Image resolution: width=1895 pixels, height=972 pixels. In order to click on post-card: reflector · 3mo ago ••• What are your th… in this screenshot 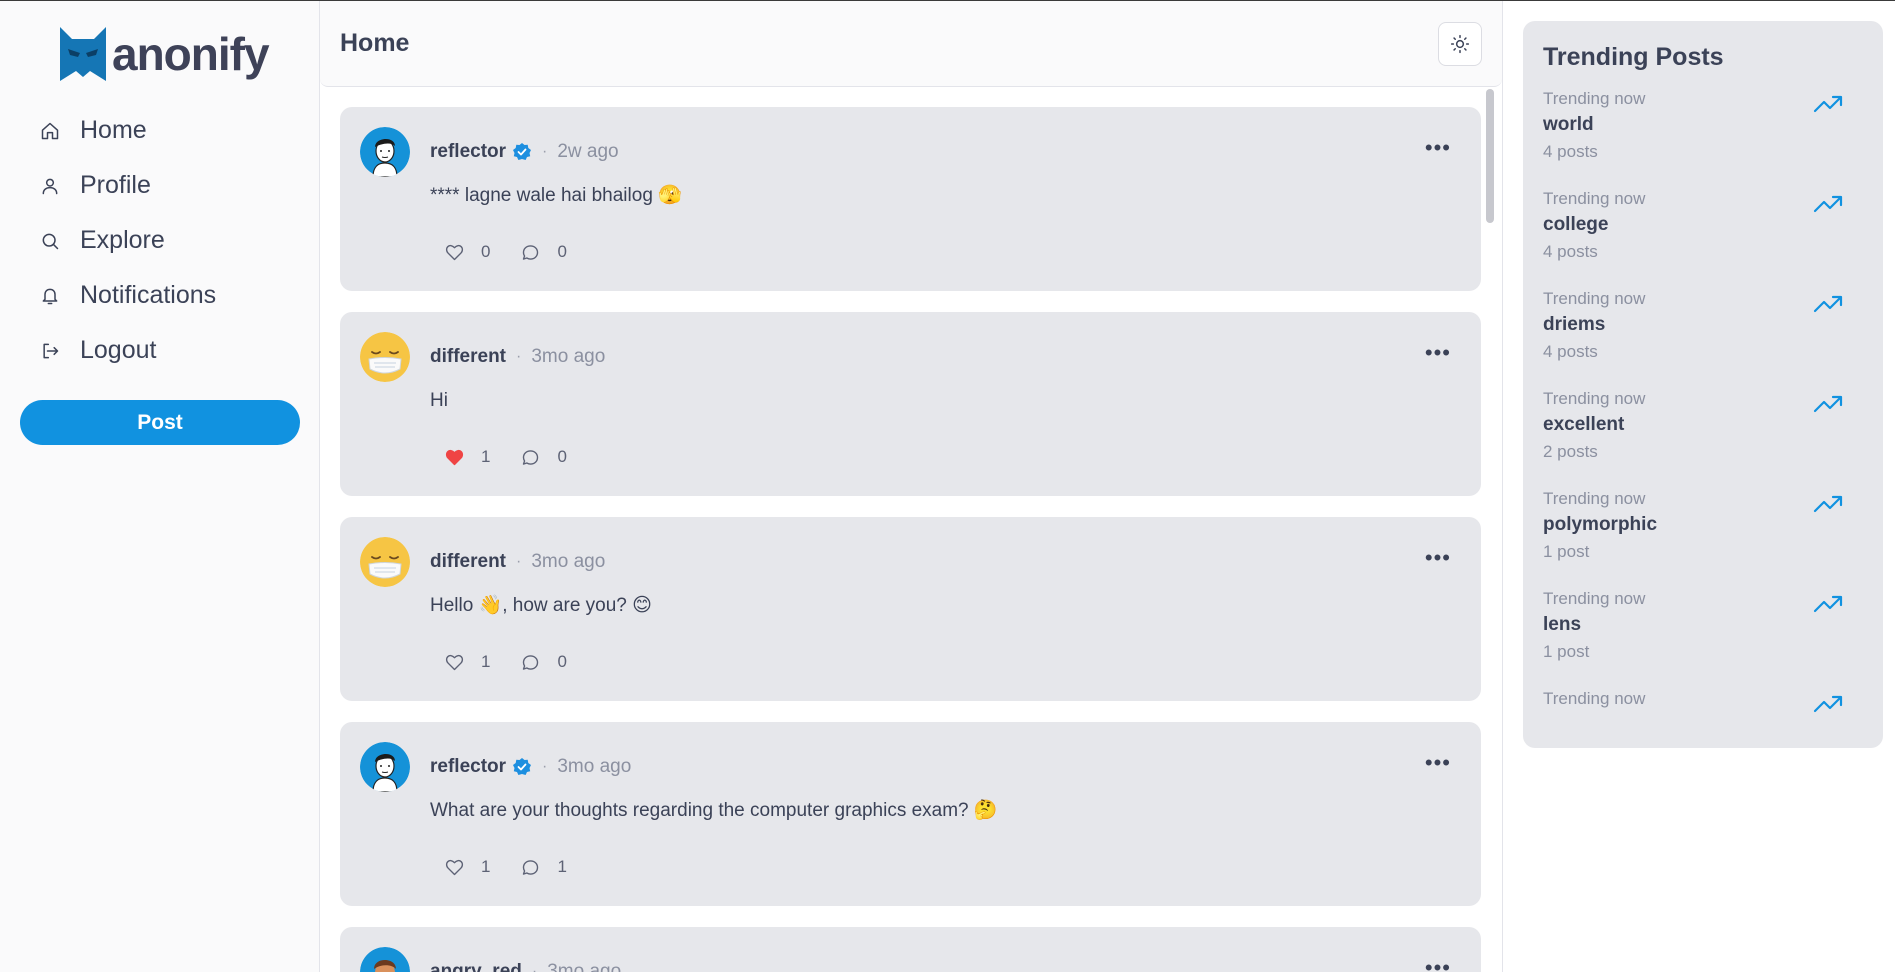, I will do `click(910, 814)`.